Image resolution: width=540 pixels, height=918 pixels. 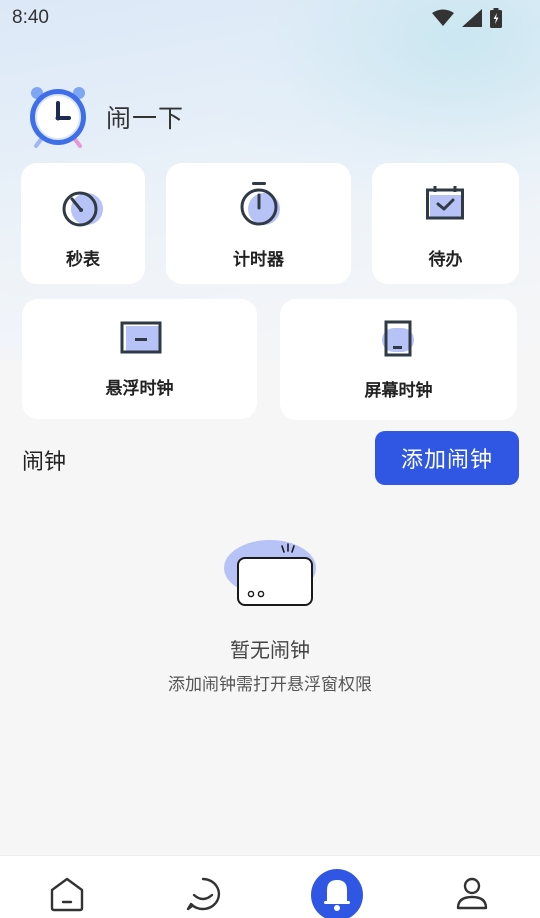 I want to click on alarm-section-title: 闹钟, so click(x=44, y=462).